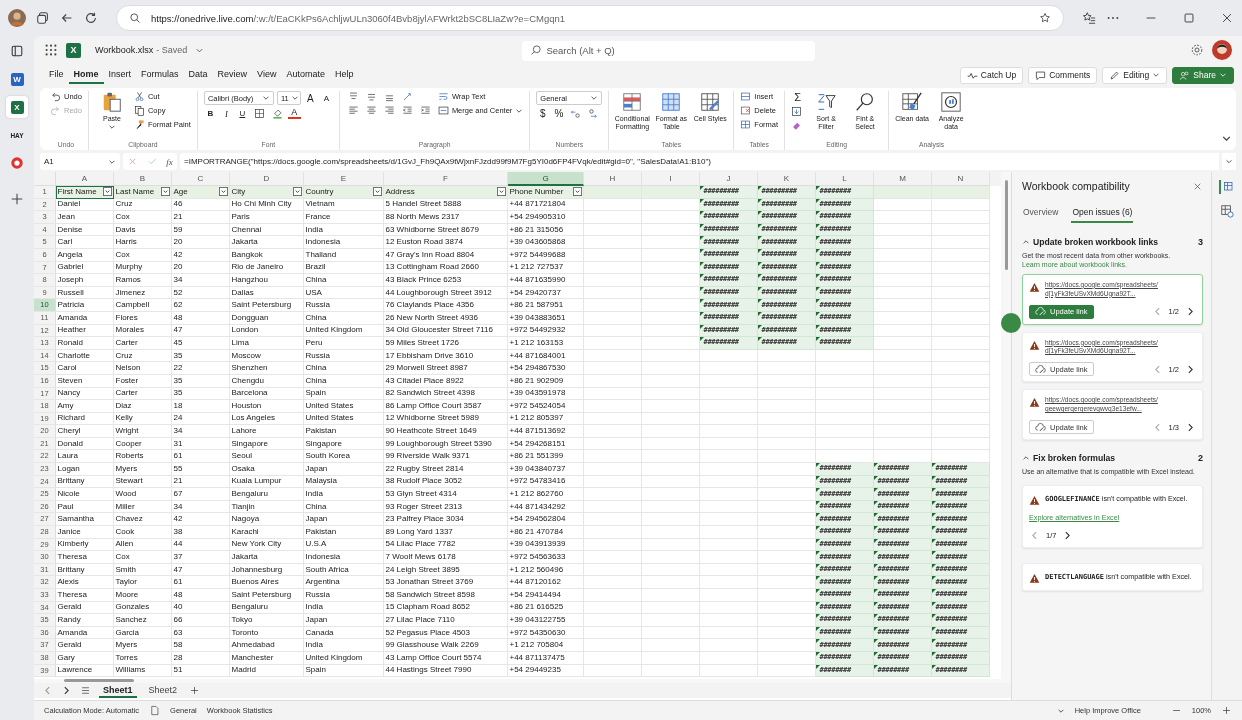  What do you see at coordinates (267, 444) in the screenshot?
I see `table-cell: Singapore` at bounding box center [267, 444].